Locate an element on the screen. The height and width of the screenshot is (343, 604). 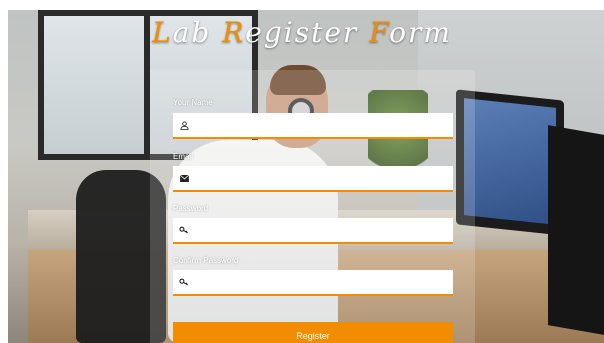
title-word-register: Register is located at coordinates (290, 32).